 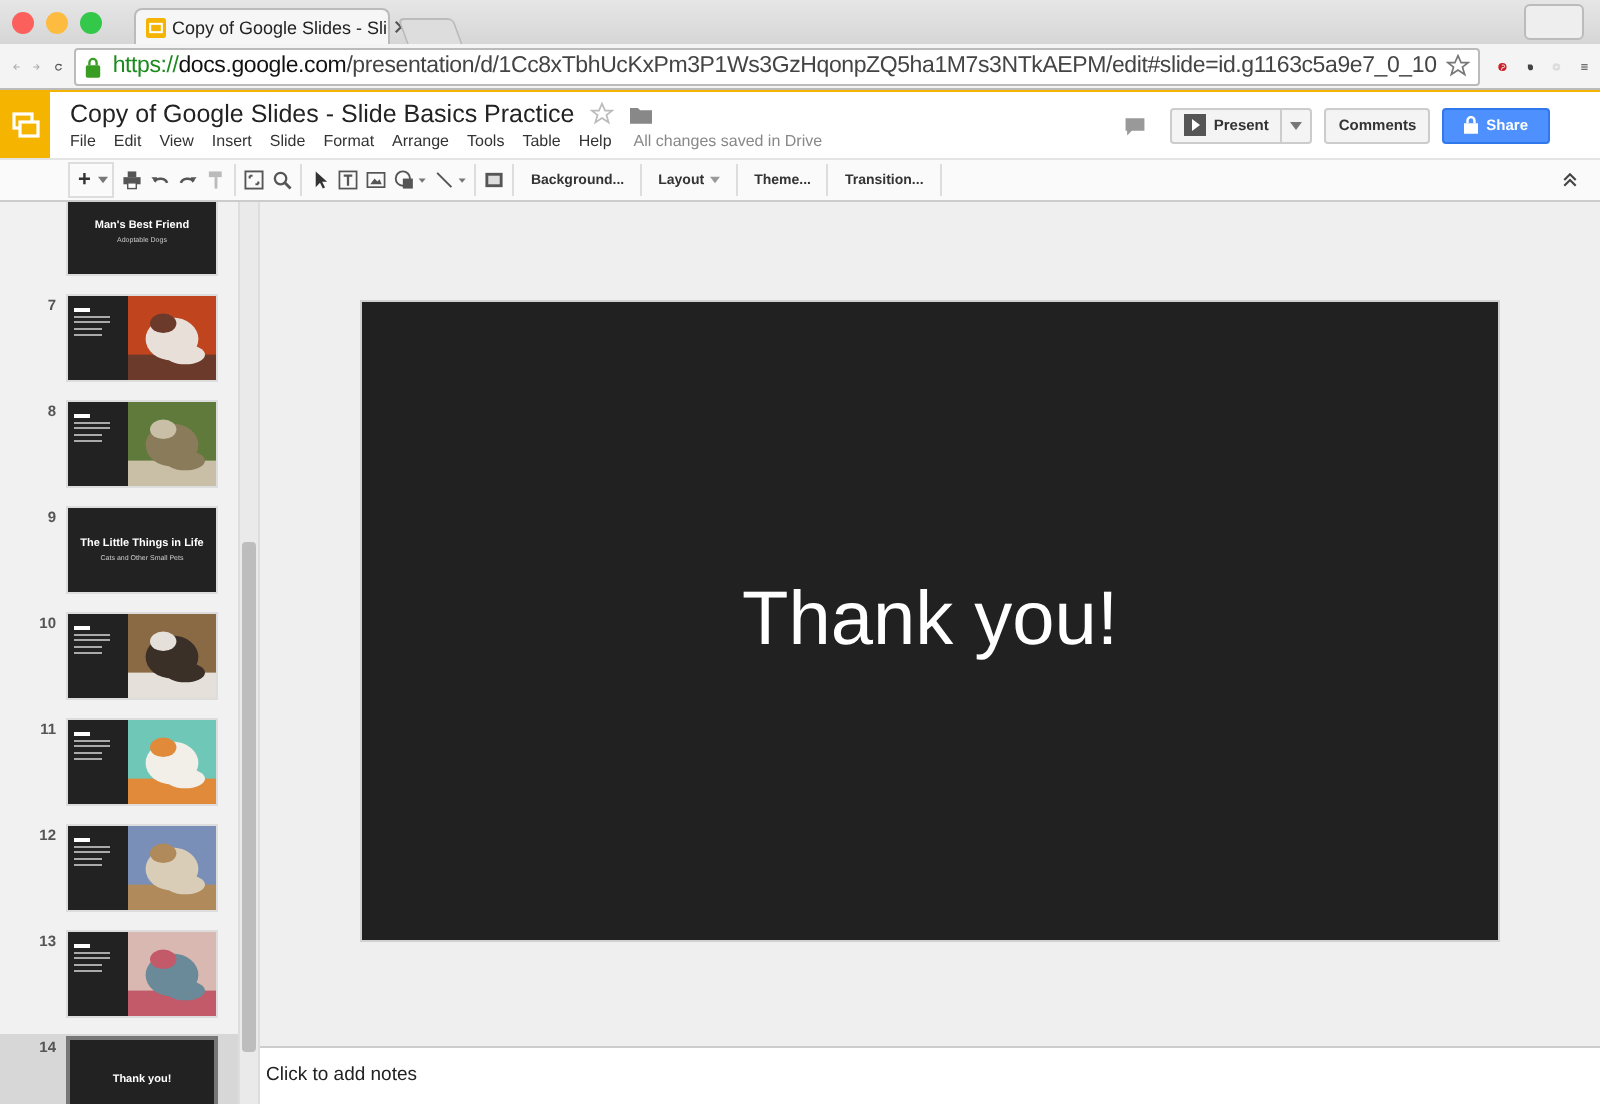 What do you see at coordinates (728, 141) in the screenshot?
I see `save-status: All changes saved in Drive` at bounding box center [728, 141].